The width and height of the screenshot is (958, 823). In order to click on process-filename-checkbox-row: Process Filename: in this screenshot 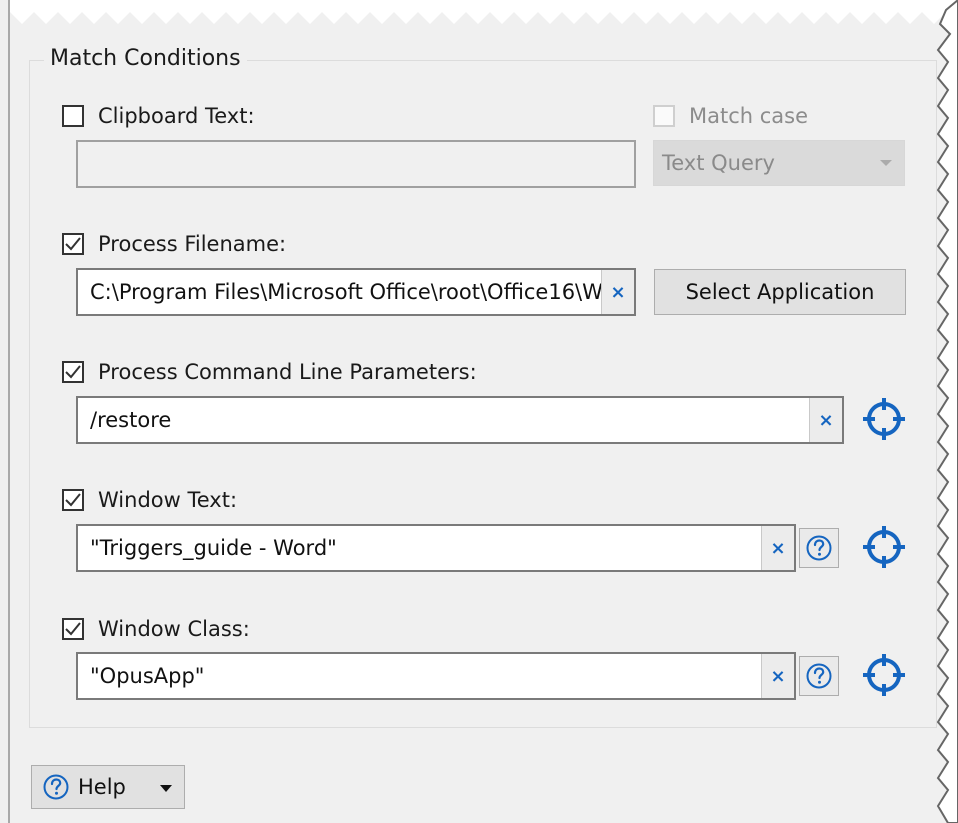, I will do `click(174, 244)`.